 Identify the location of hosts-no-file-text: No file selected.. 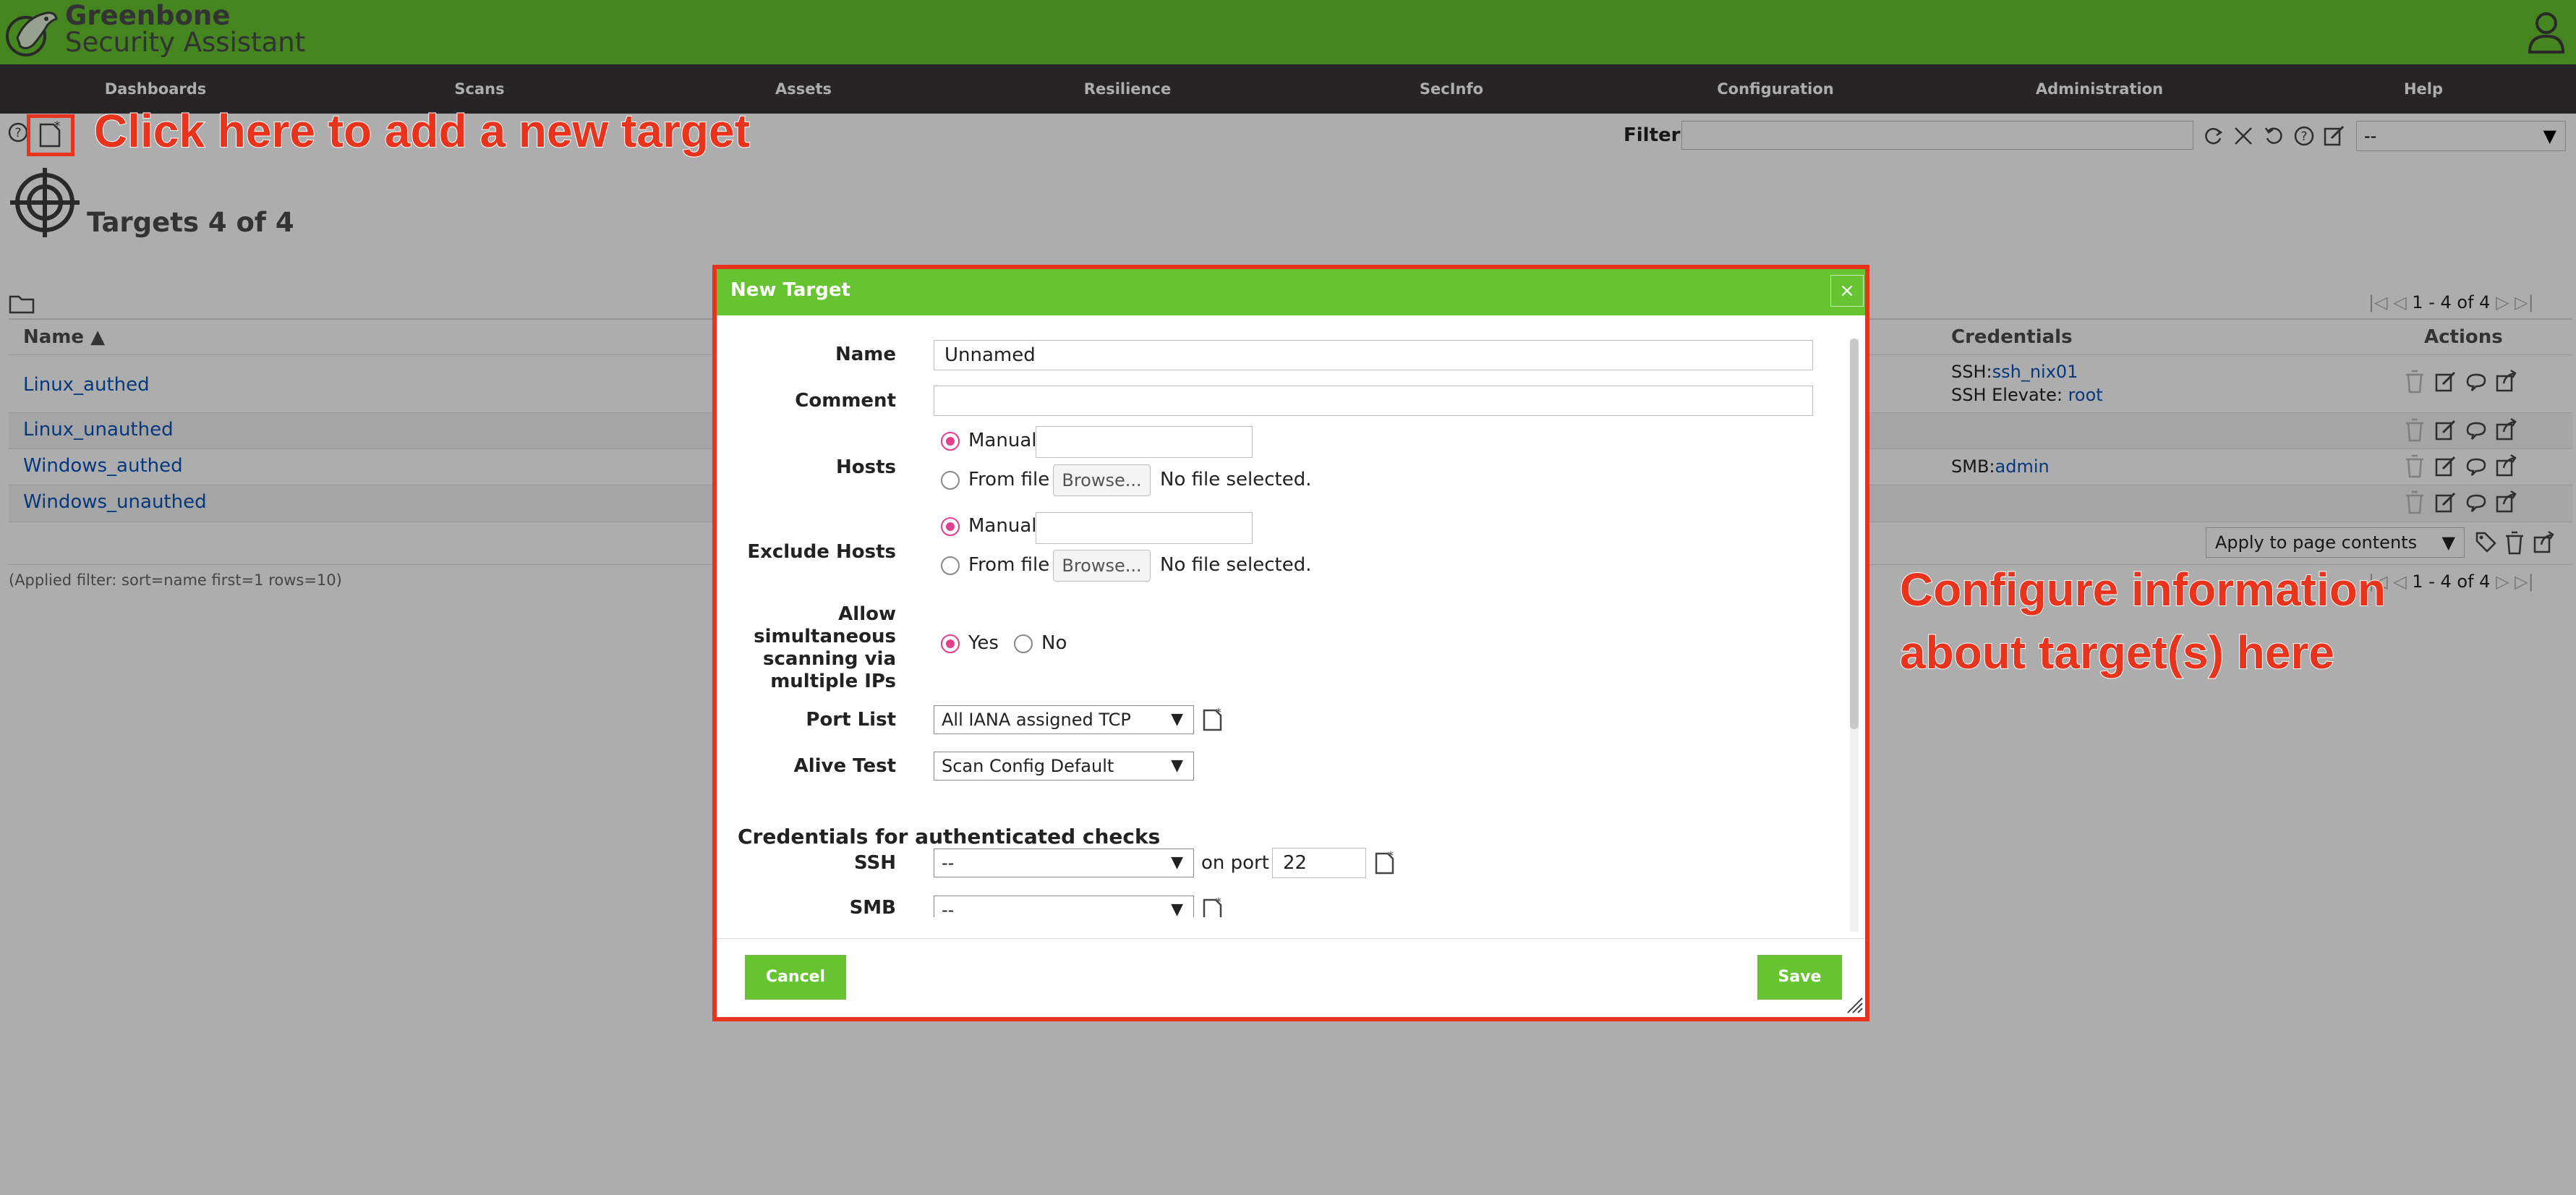
(1236, 479).